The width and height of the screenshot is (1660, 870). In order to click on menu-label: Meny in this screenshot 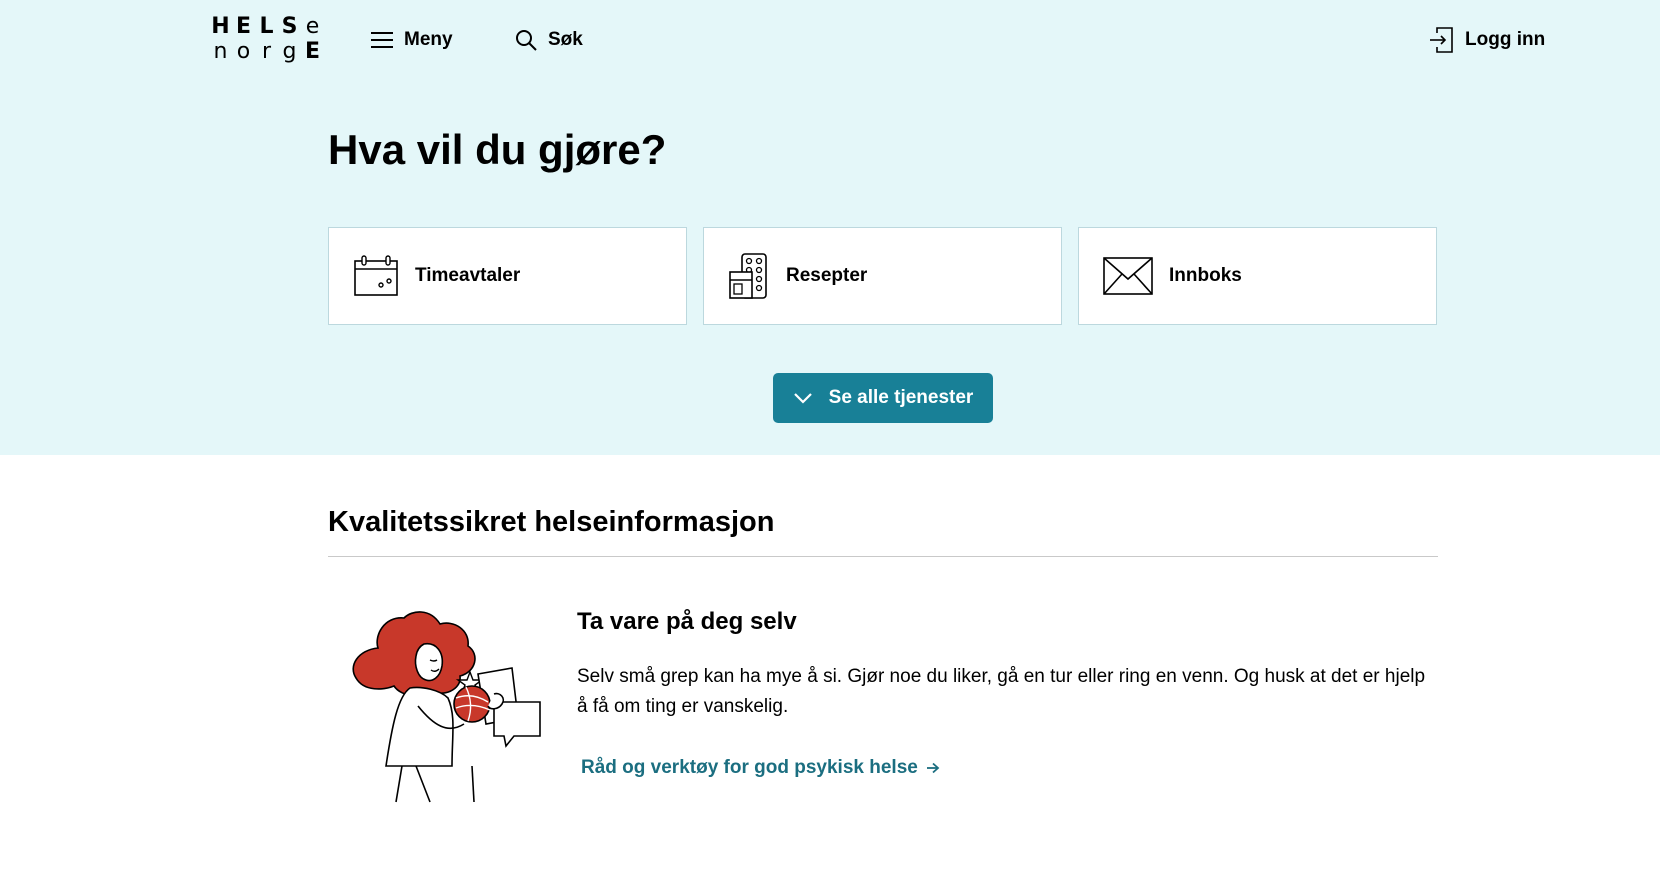, I will do `click(428, 39)`.